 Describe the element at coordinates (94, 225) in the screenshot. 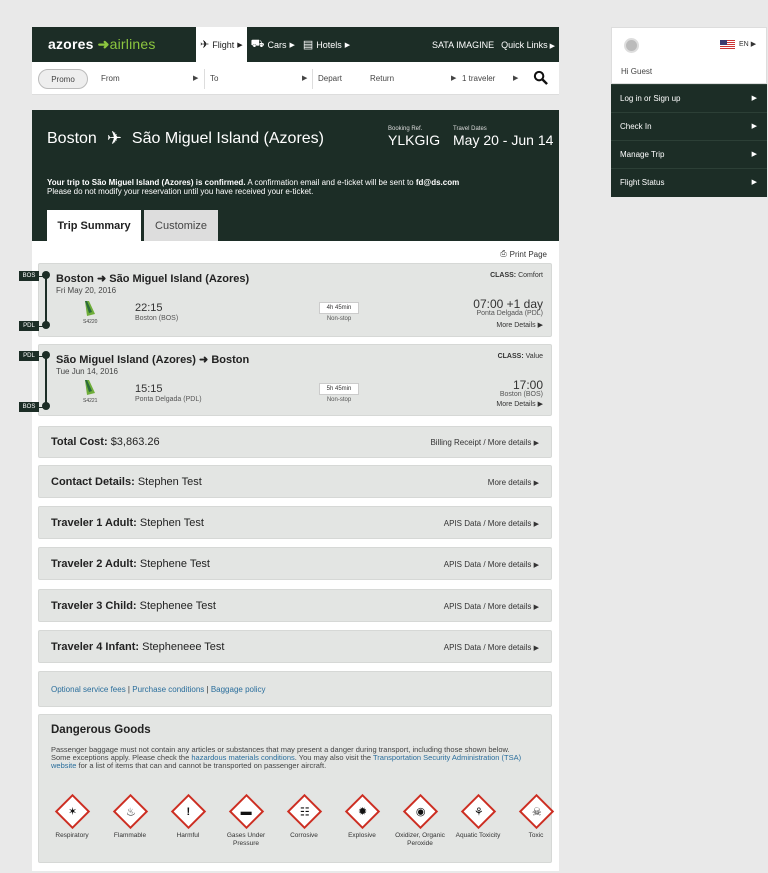

I see `tab-trip-summary: Trip Summary` at that location.